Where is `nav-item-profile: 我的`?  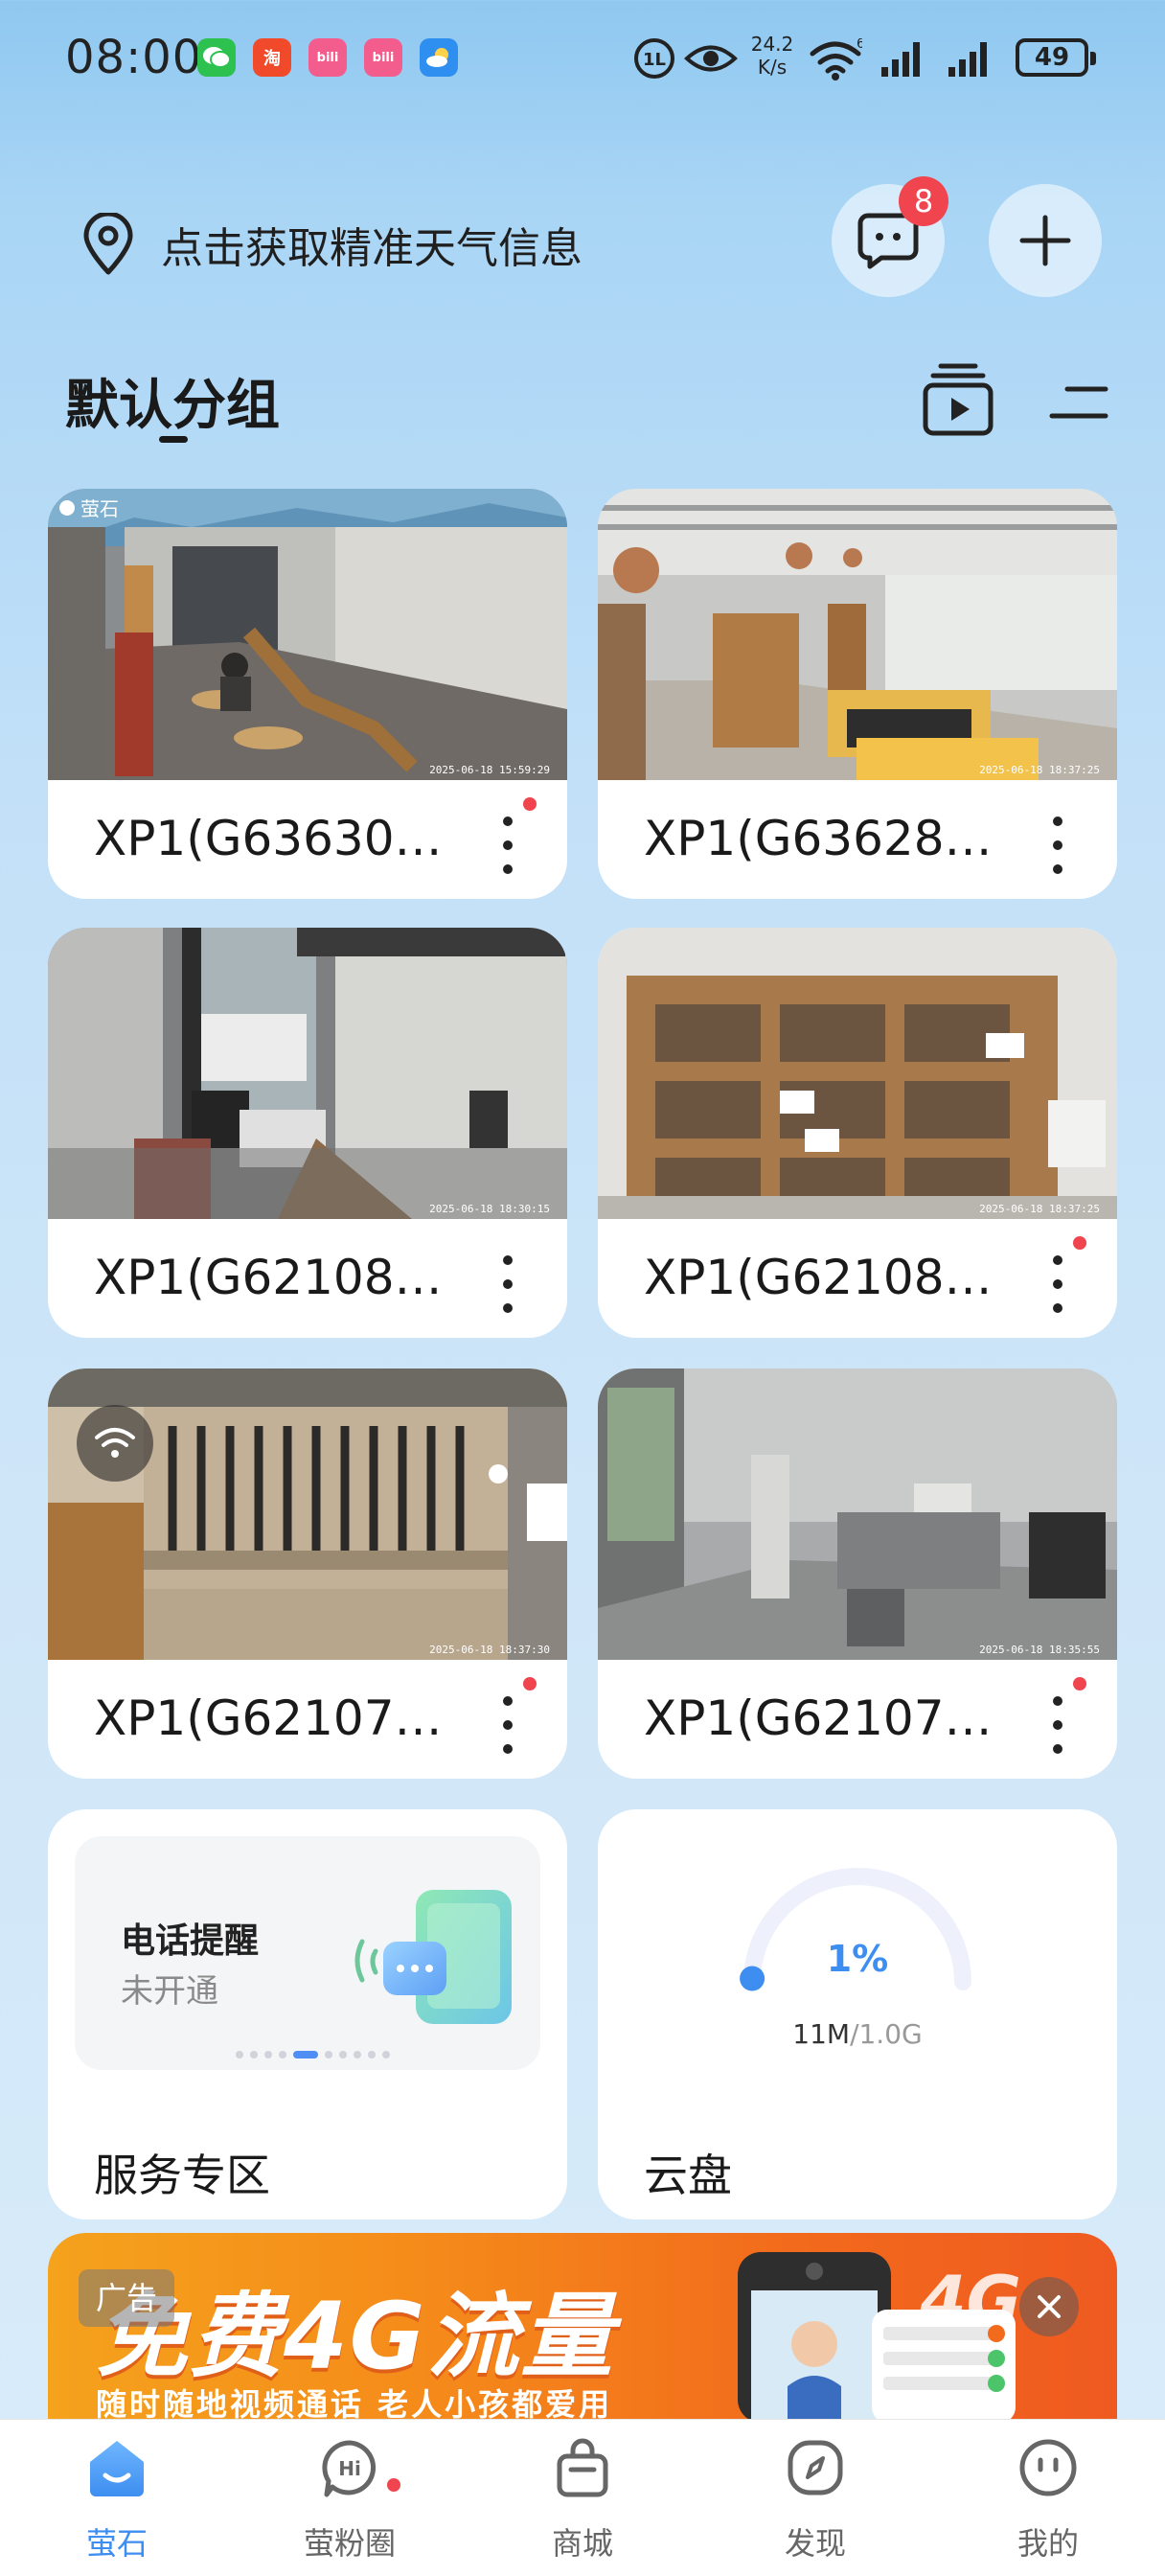
nav-item-profile: 我的 is located at coordinates (1048, 2498).